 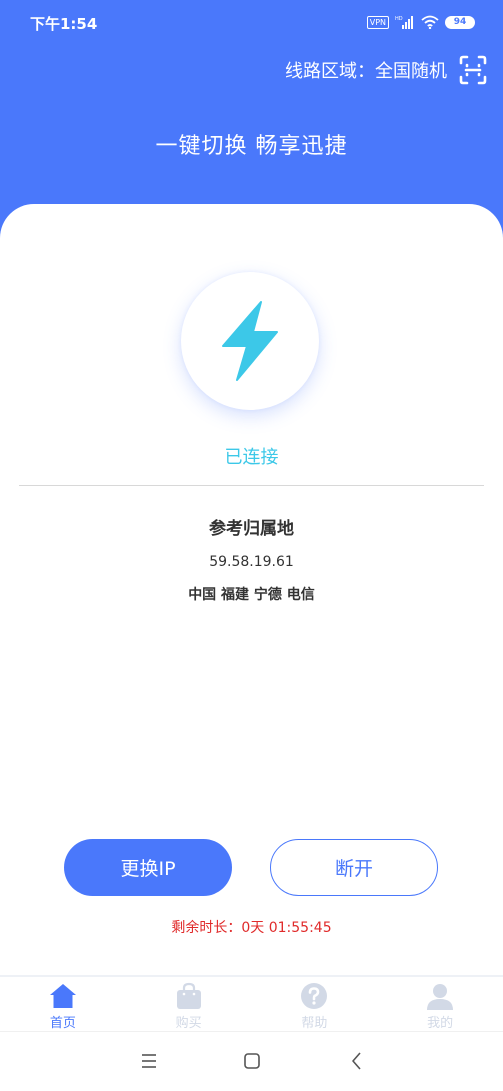 What do you see at coordinates (314, 996) in the screenshot?
I see `help-icon` at bounding box center [314, 996].